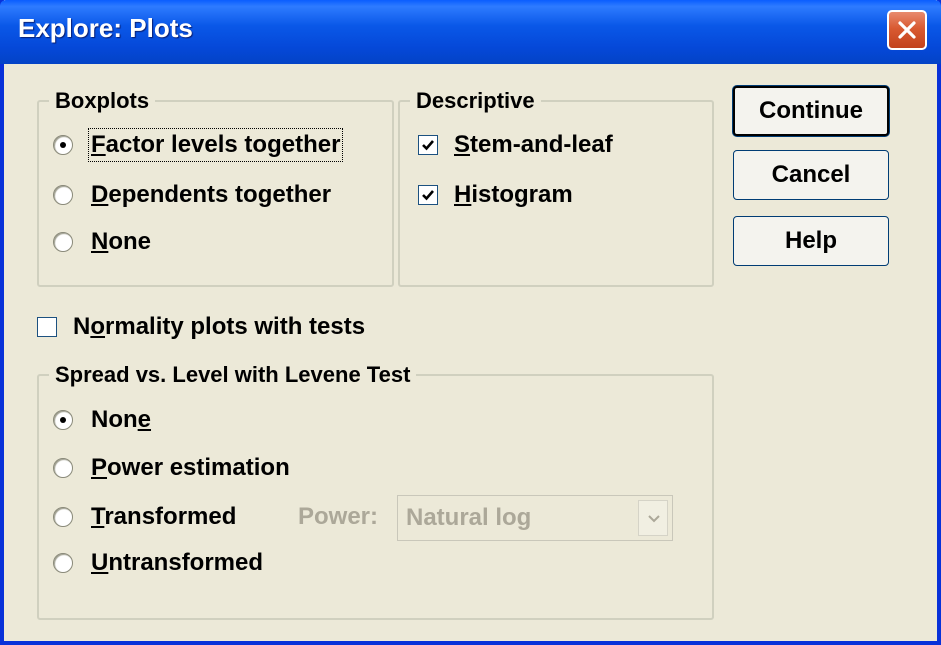 The width and height of the screenshot is (941, 645). Describe the element at coordinates (102, 101) in the screenshot. I see `boxplots-legend: Boxplots` at that location.